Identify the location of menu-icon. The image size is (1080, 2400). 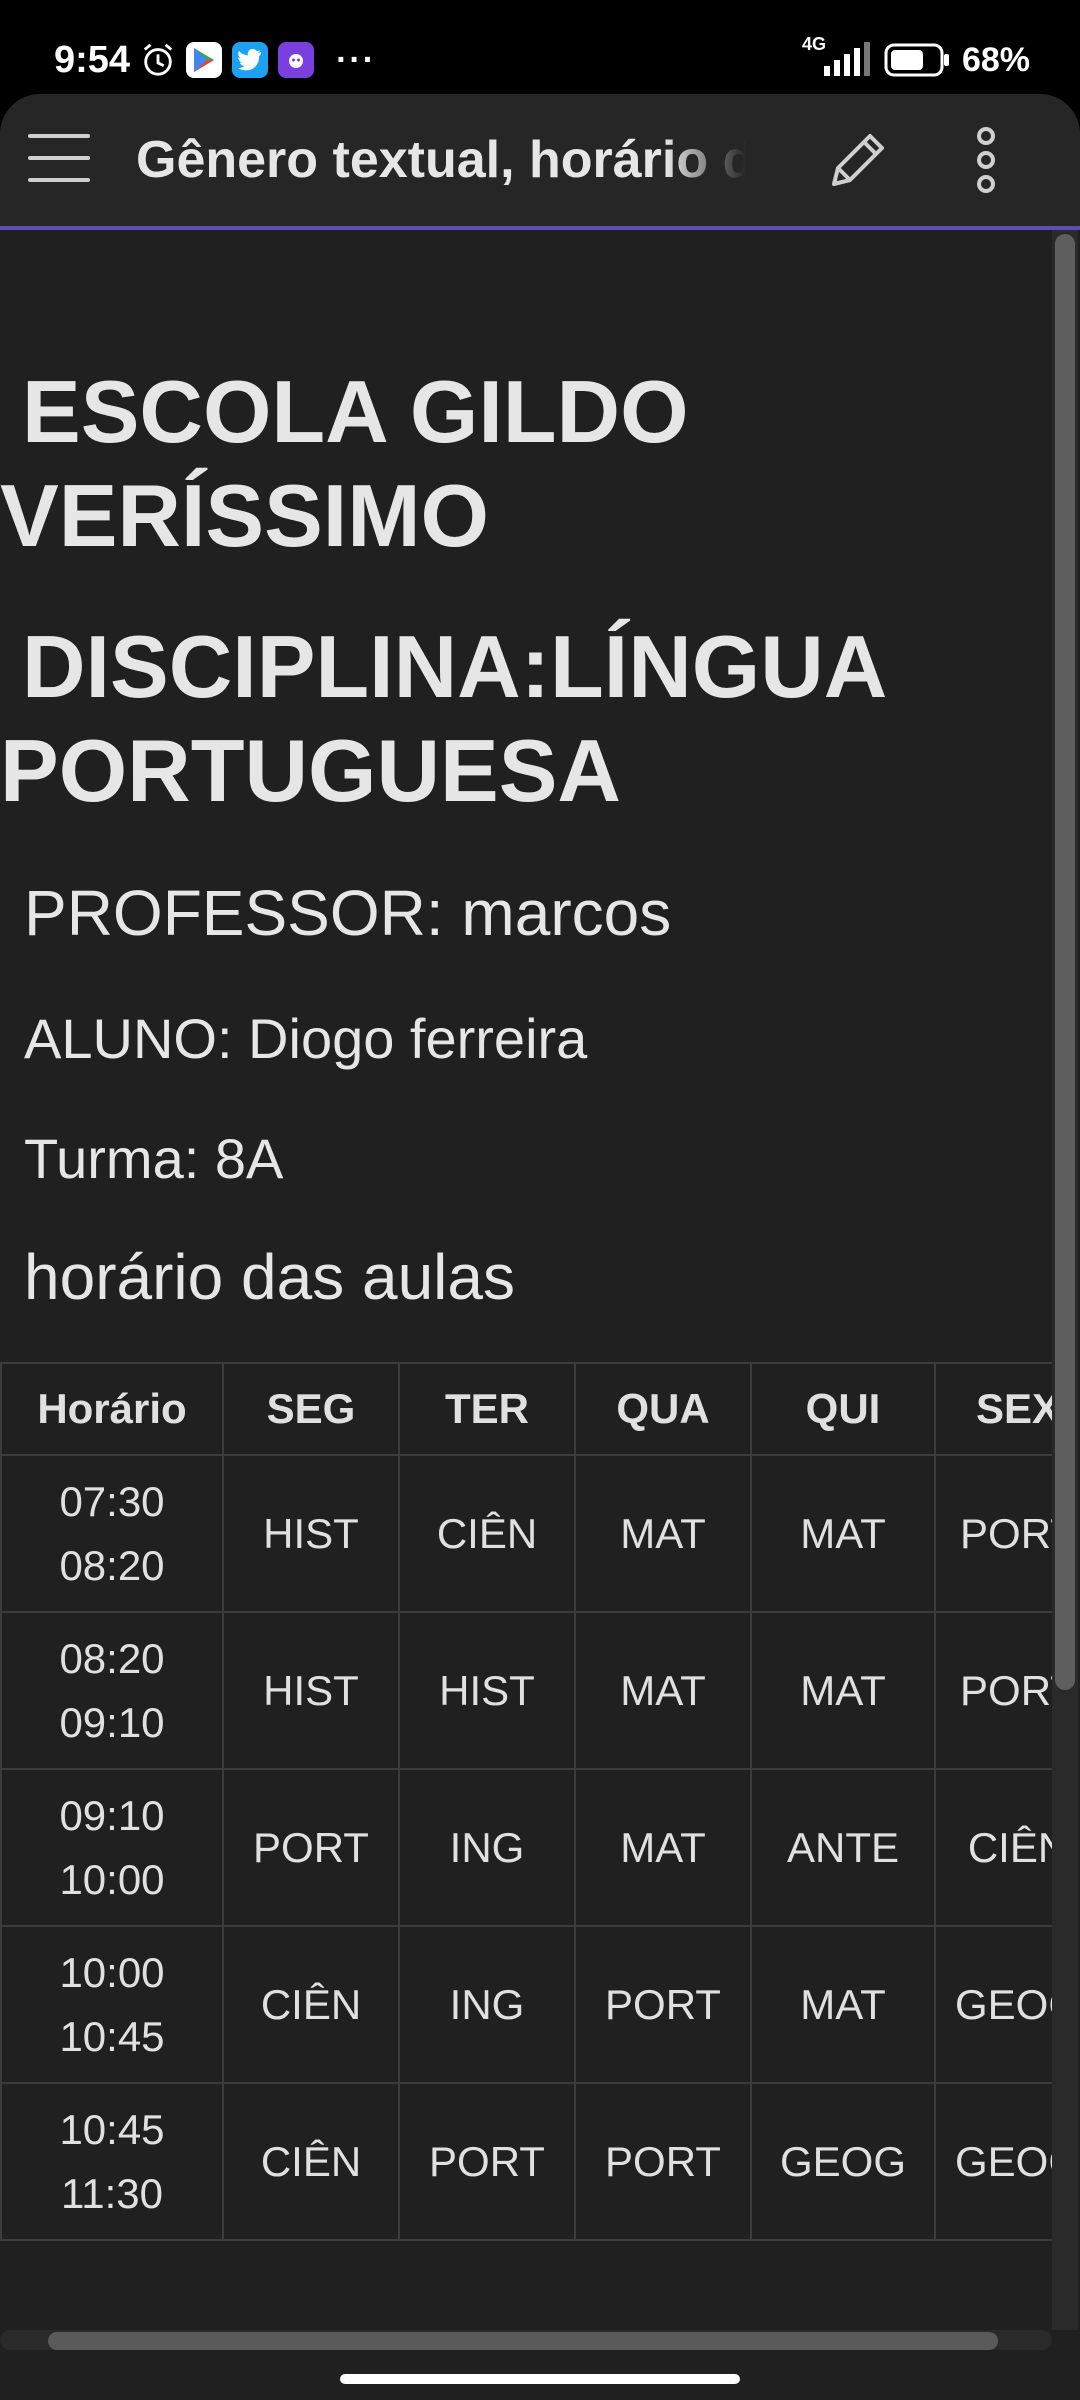
(60, 160).